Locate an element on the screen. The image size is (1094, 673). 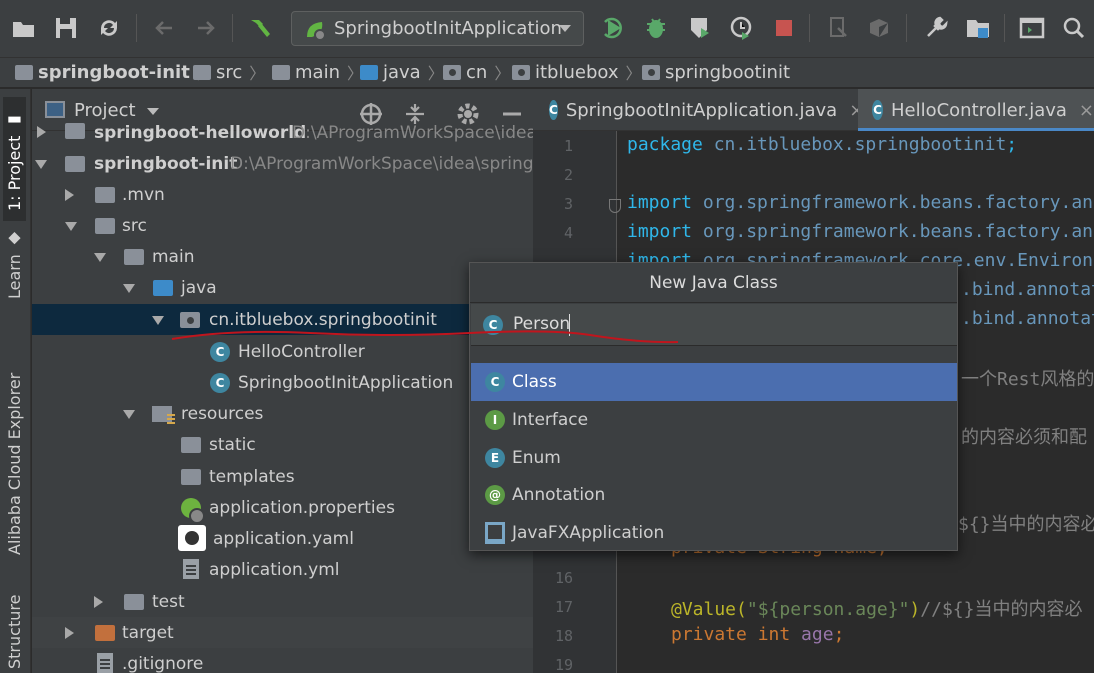
sync-icon is located at coordinates (109, 28).